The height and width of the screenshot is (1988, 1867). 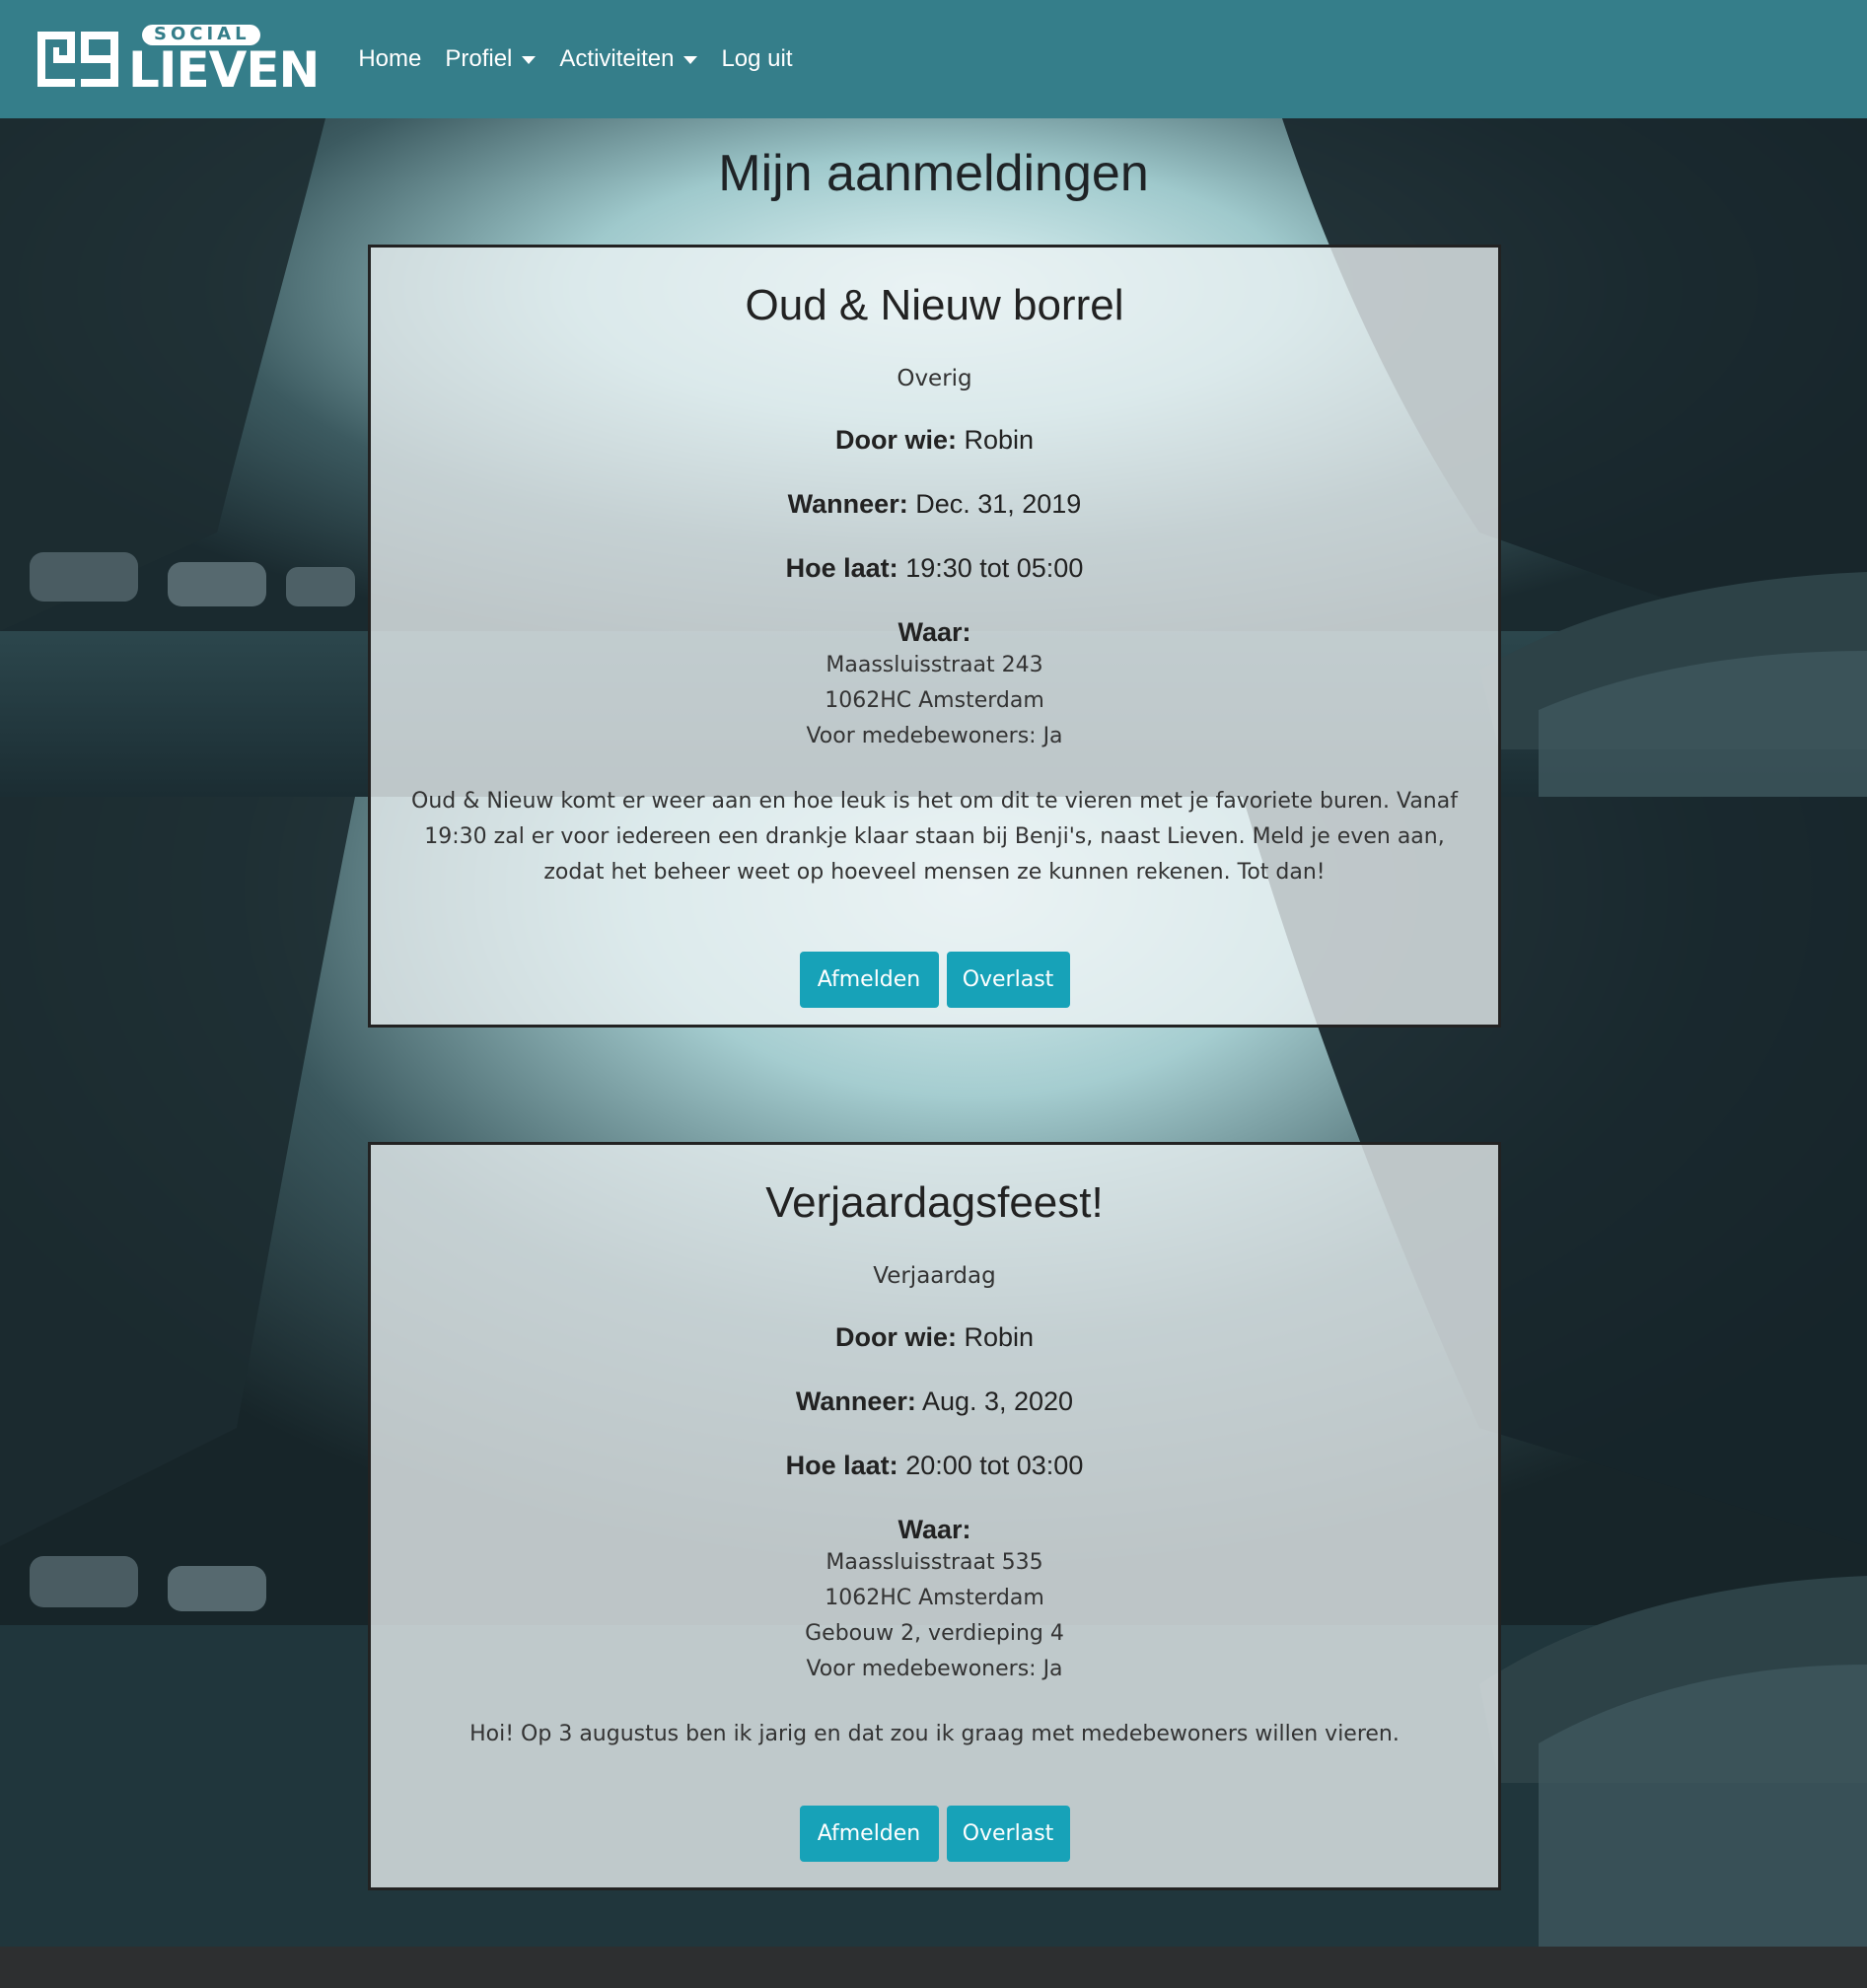 I want to click on nav-home-label: Home, so click(x=390, y=59).